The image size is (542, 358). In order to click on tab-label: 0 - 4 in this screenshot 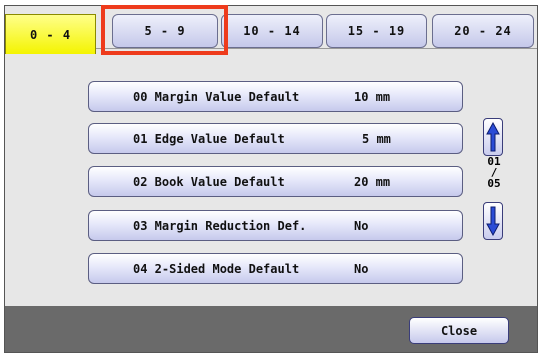, I will do `click(50, 34)`.